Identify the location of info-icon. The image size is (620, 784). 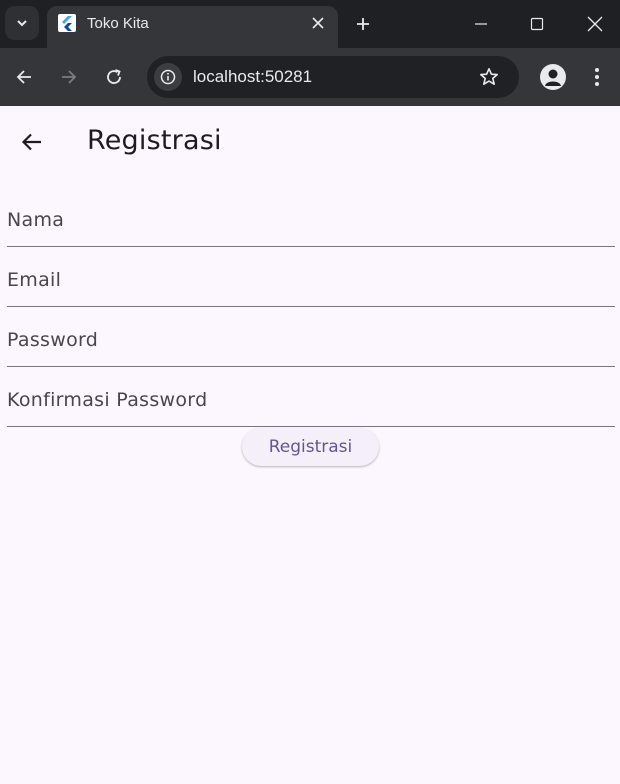
(168, 77).